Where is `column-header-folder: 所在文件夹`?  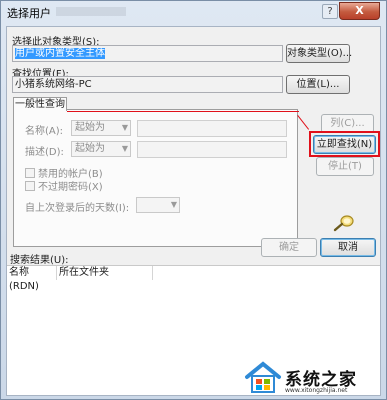
column-header-folder: 所在文件夹 is located at coordinates (105, 273).